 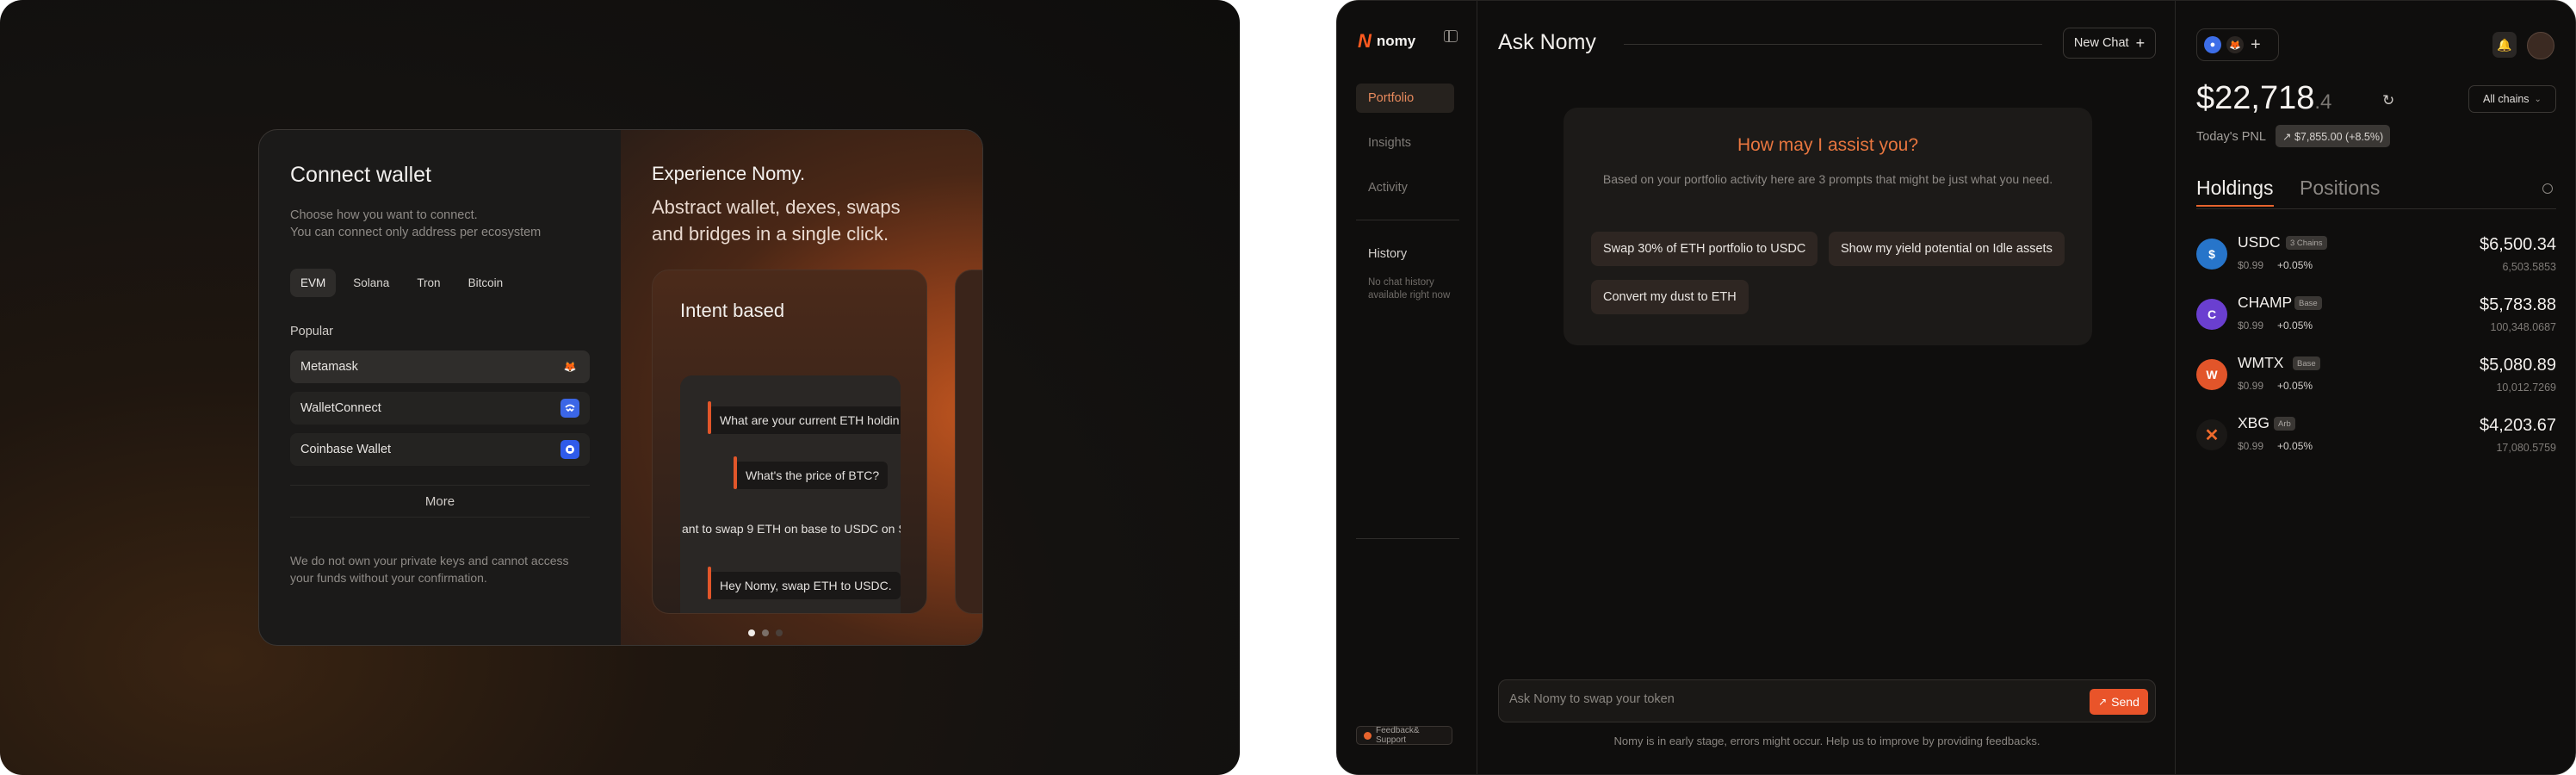 I want to click on history-empty-text: No chat history available right now, so click(x=1410, y=289).